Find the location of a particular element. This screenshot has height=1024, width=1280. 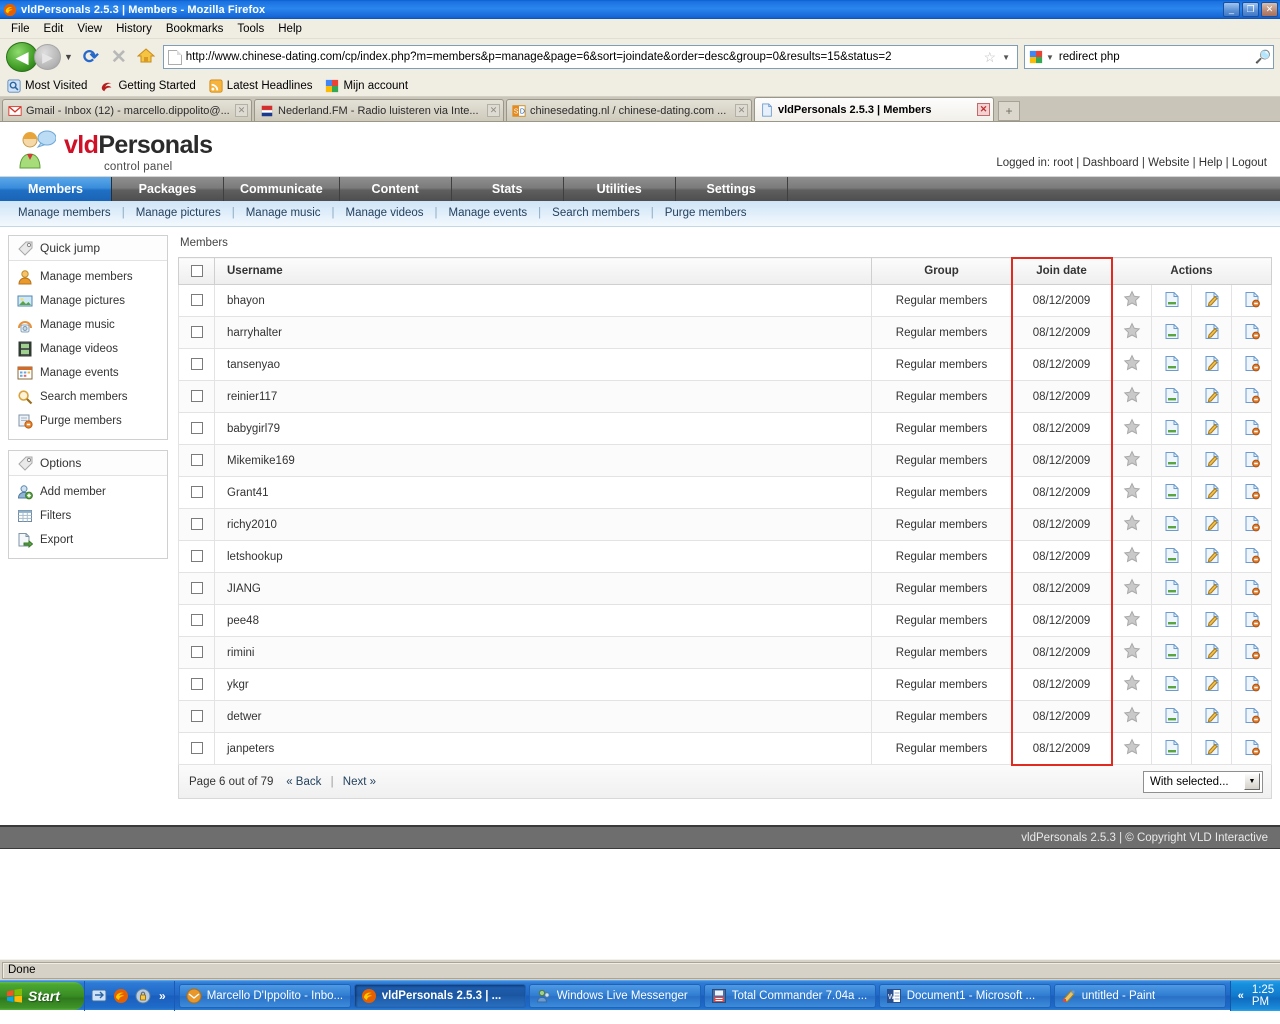

cell-username: detwer is located at coordinates (543, 716).